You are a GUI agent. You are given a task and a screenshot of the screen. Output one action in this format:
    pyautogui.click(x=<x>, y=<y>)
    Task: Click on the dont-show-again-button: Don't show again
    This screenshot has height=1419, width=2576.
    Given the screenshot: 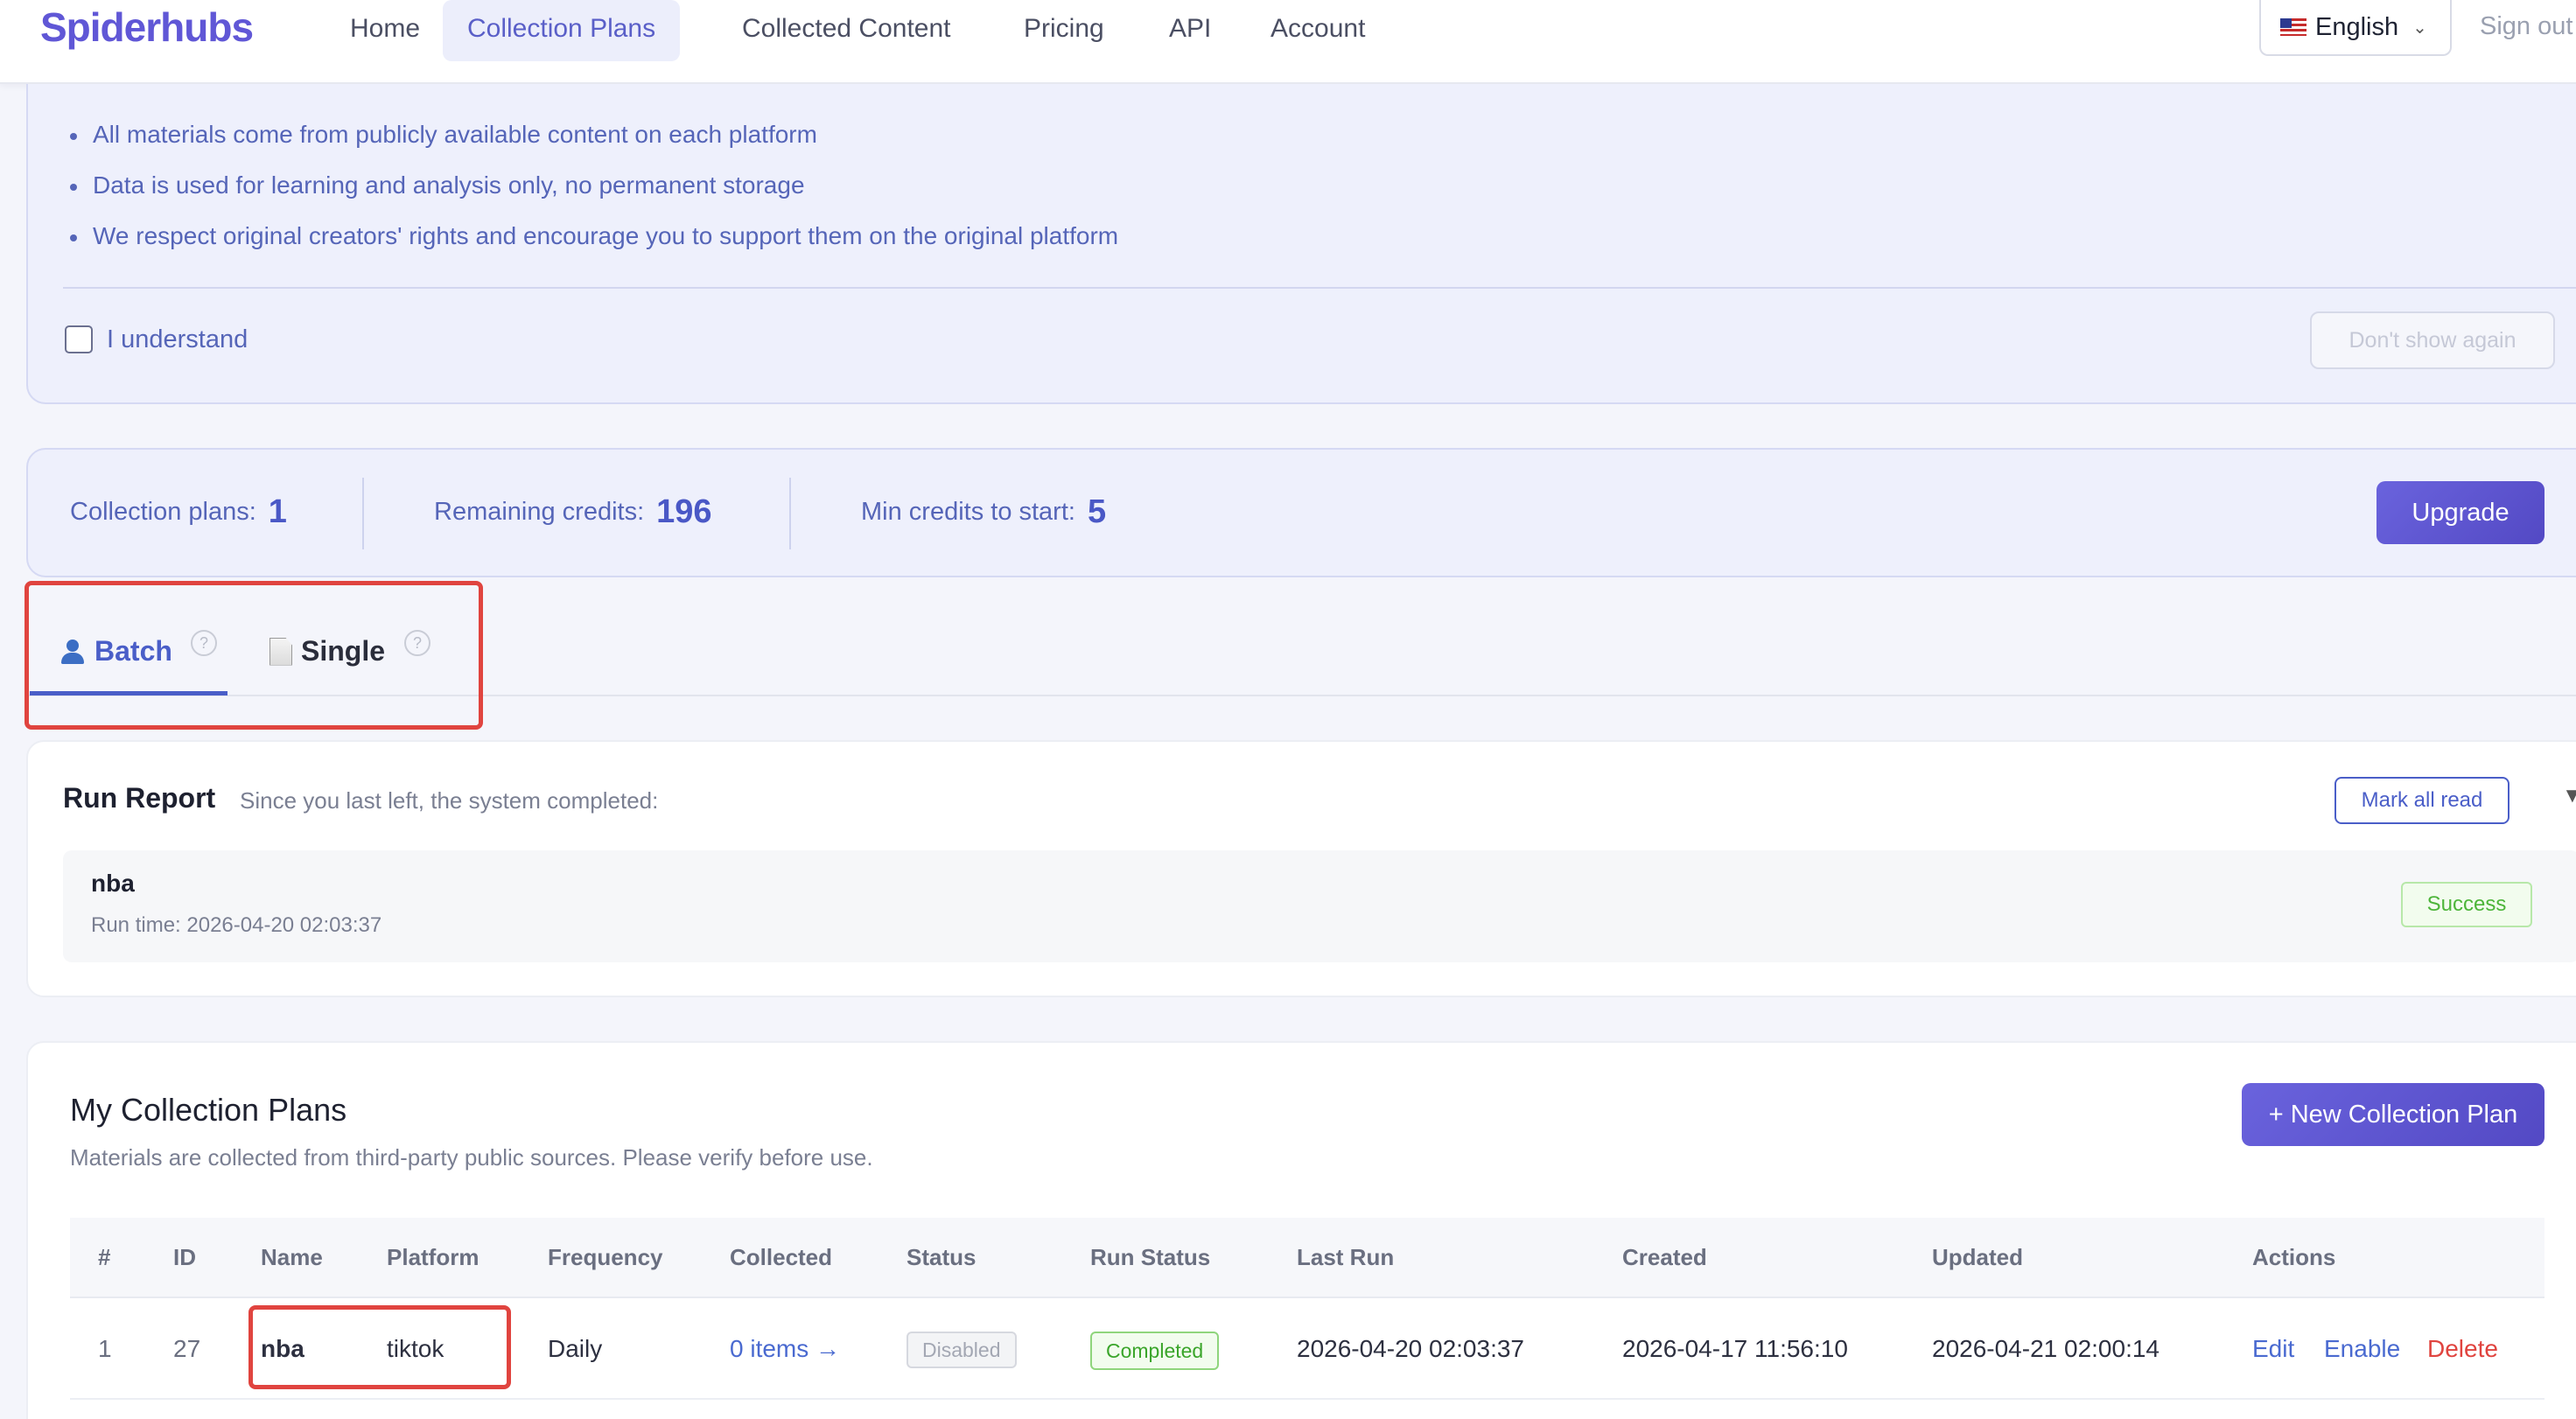 What is the action you would take?
    pyautogui.click(x=2432, y=340)
    